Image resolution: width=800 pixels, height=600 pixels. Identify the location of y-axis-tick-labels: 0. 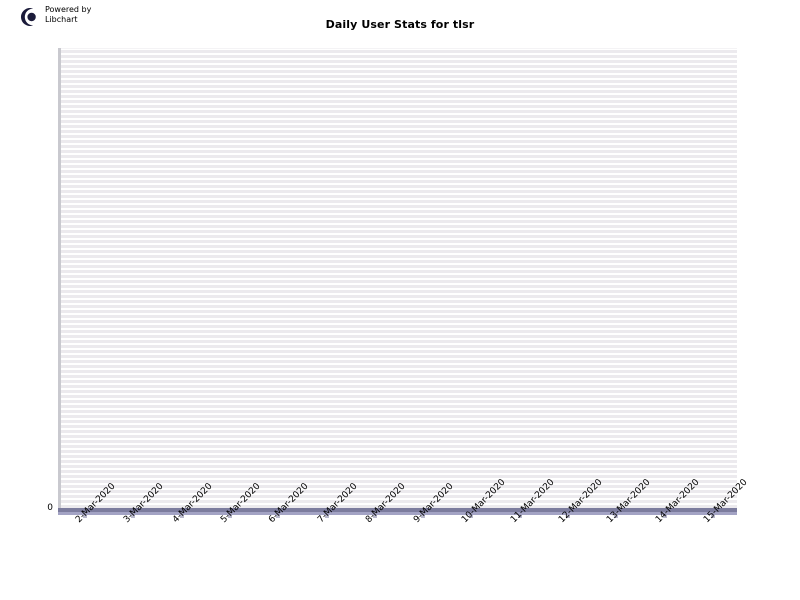
(36, 508).